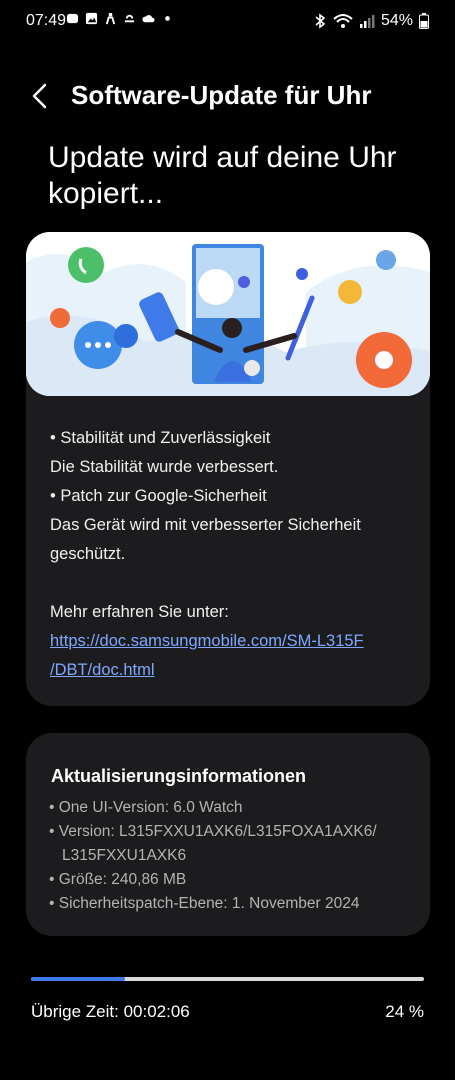 The height and width of the screenshot is (1080, 455). Describe the element at coordinates (343, 21) in the screenshot. I see `wifi-icon` at that location.